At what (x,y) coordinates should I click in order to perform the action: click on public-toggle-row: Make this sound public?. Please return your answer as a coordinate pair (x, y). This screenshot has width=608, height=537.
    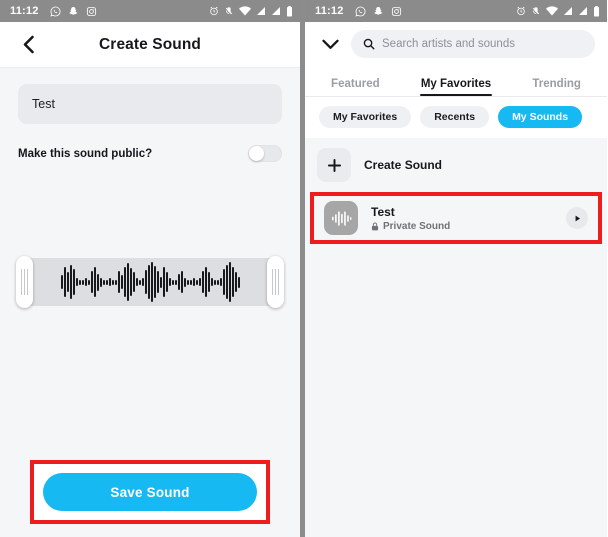
    Looking at the image, I should click on (150, 153).